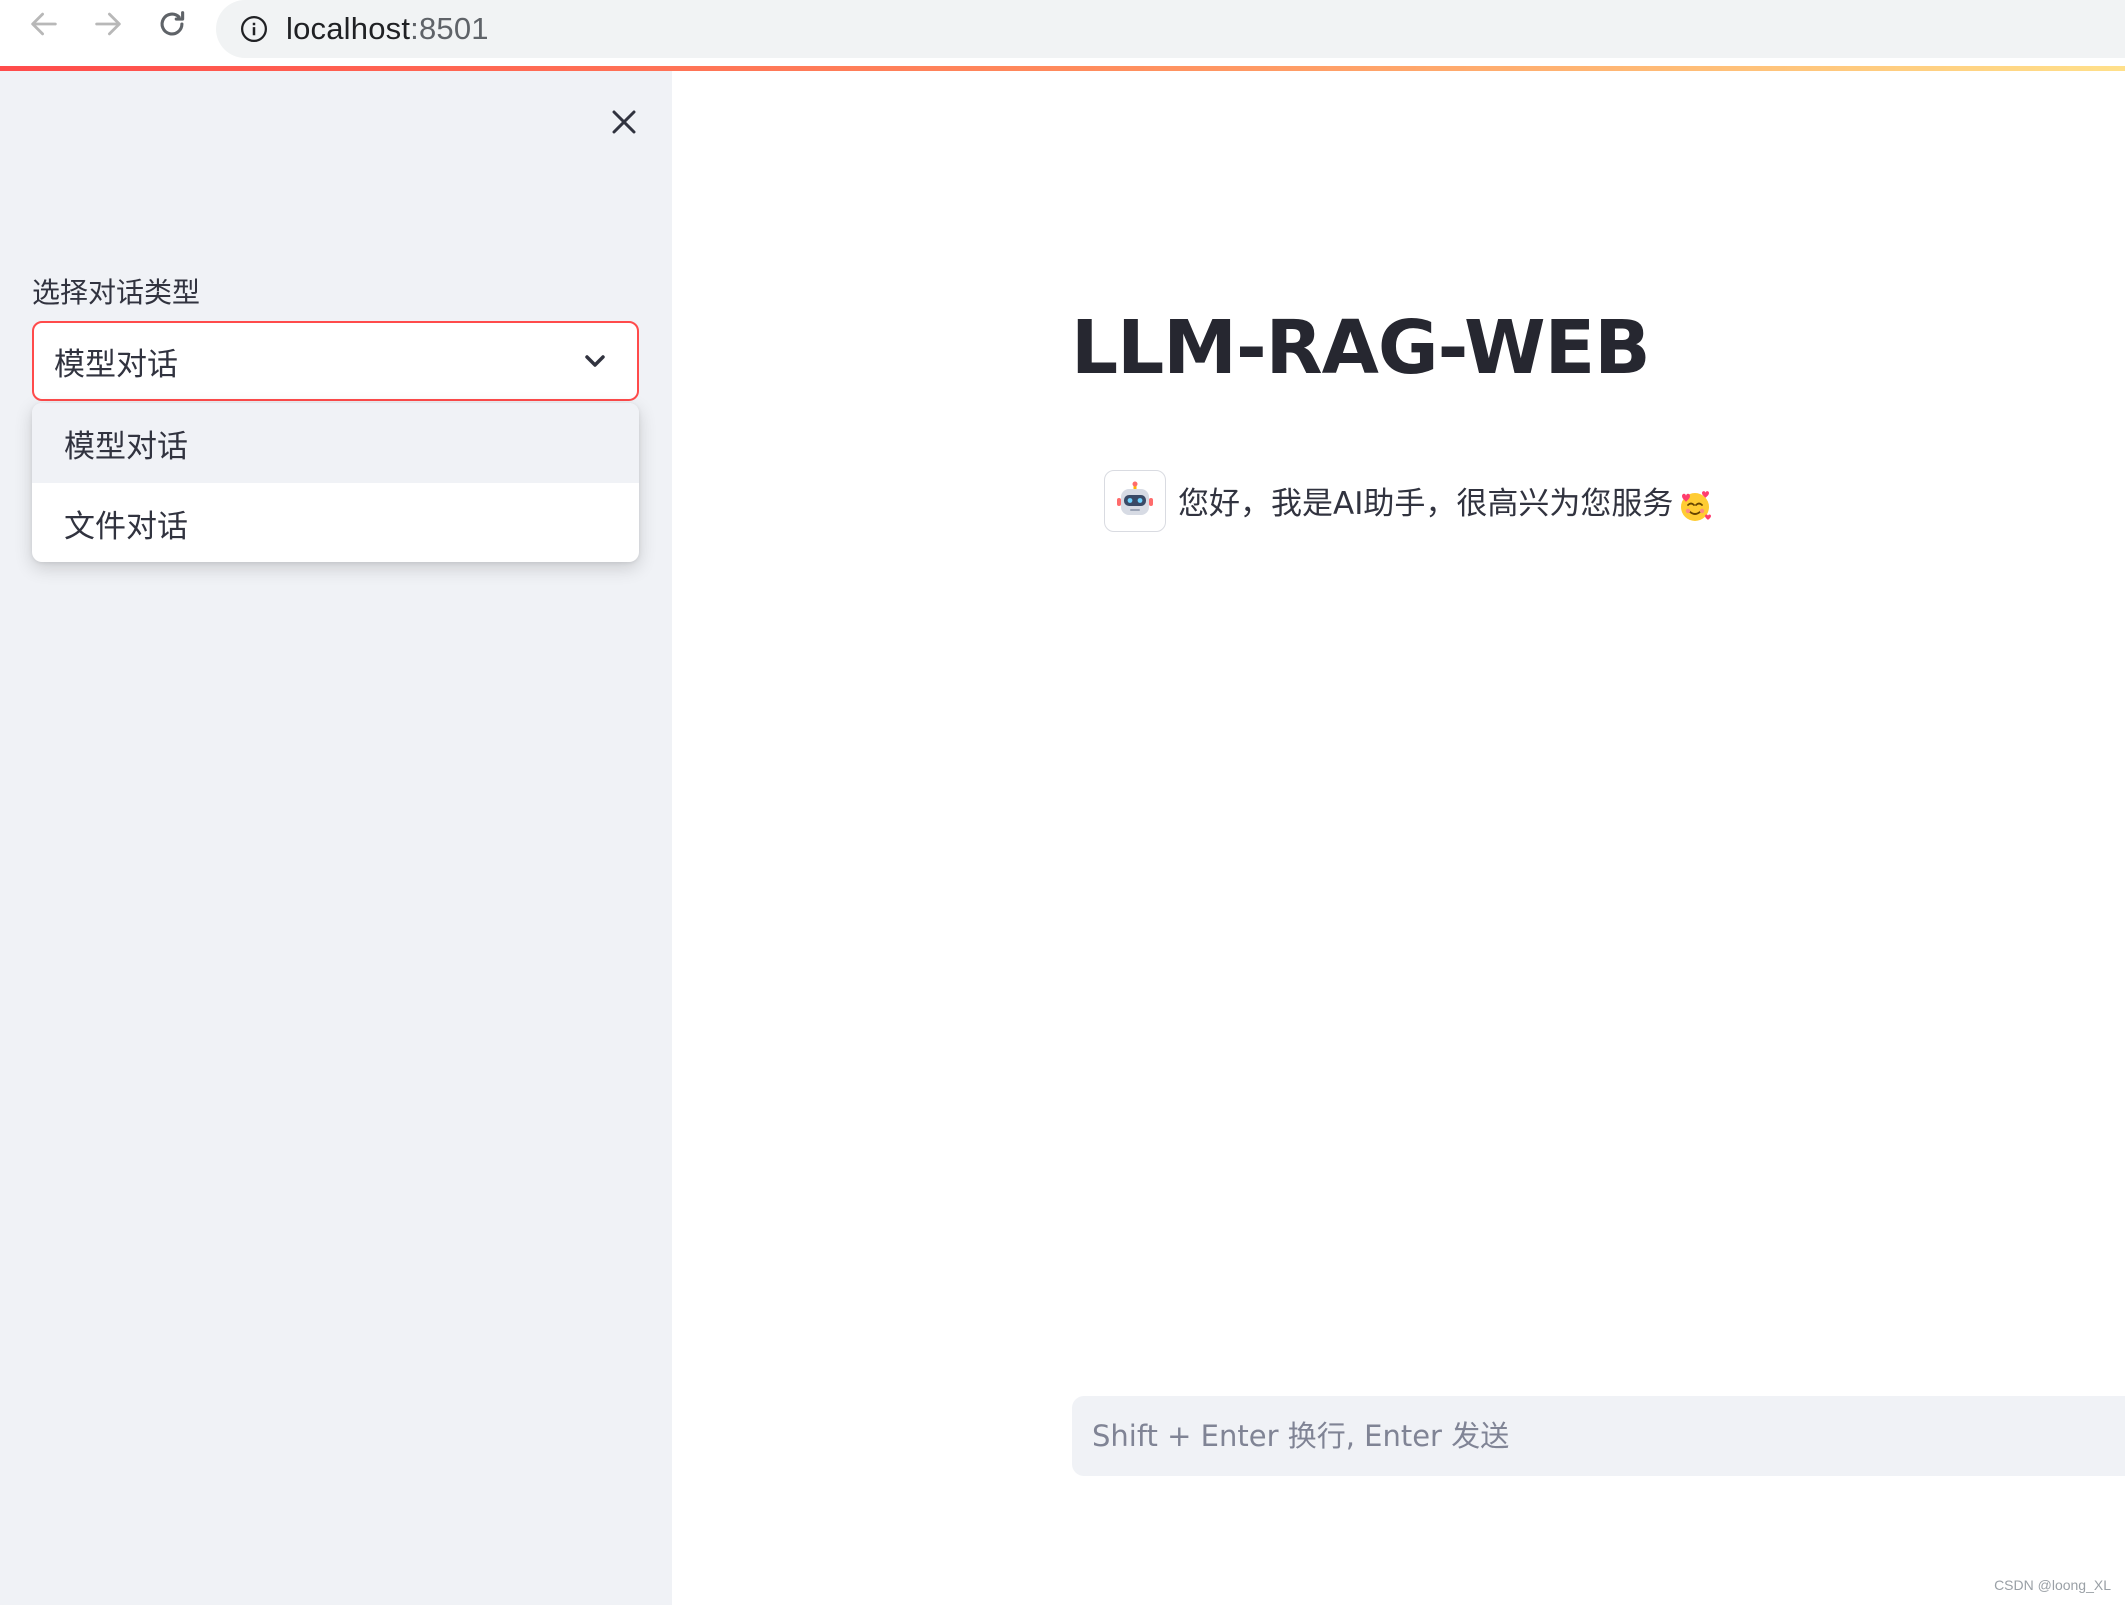 The width and height of the screenshot is (2125, 1605). Describe the element at coordinates (1361, 348) in the screenshot. I see `page-title: LLM-RAG-WEB` at that location.